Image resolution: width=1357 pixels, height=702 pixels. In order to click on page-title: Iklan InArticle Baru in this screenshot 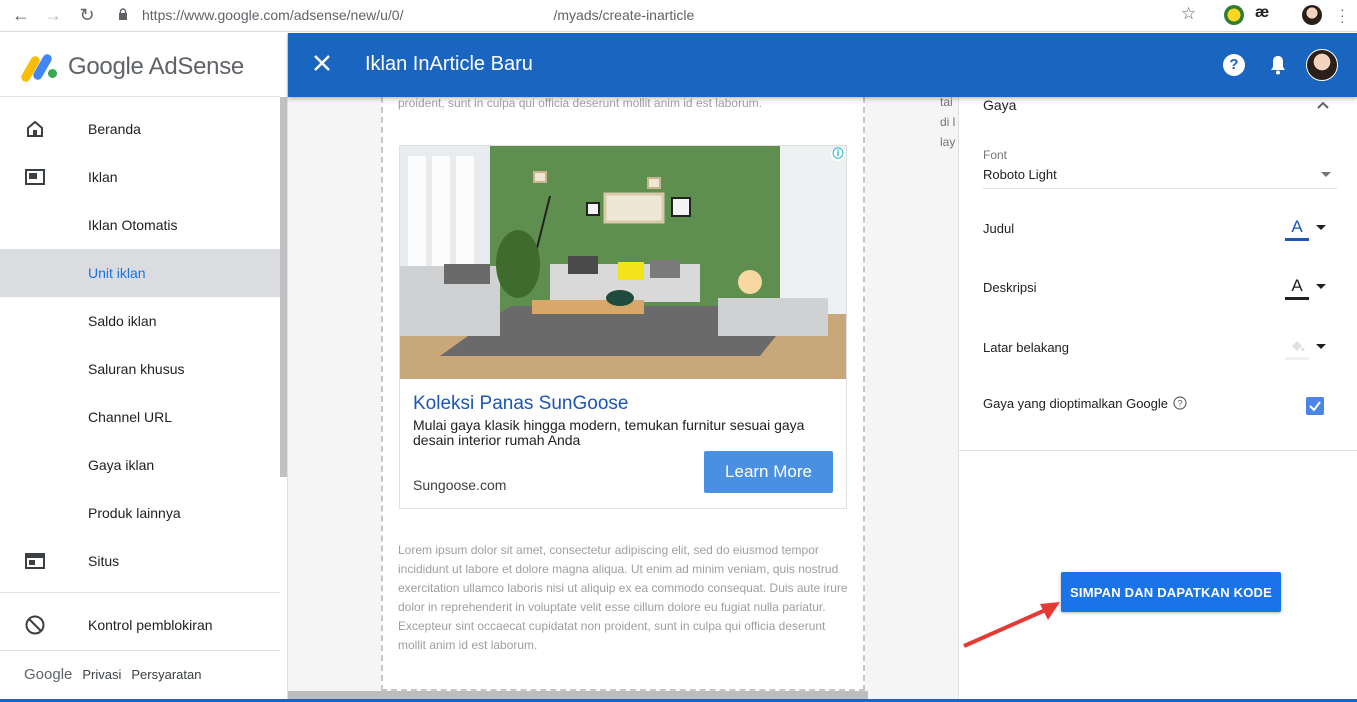, I will do `click(449, 64)`.